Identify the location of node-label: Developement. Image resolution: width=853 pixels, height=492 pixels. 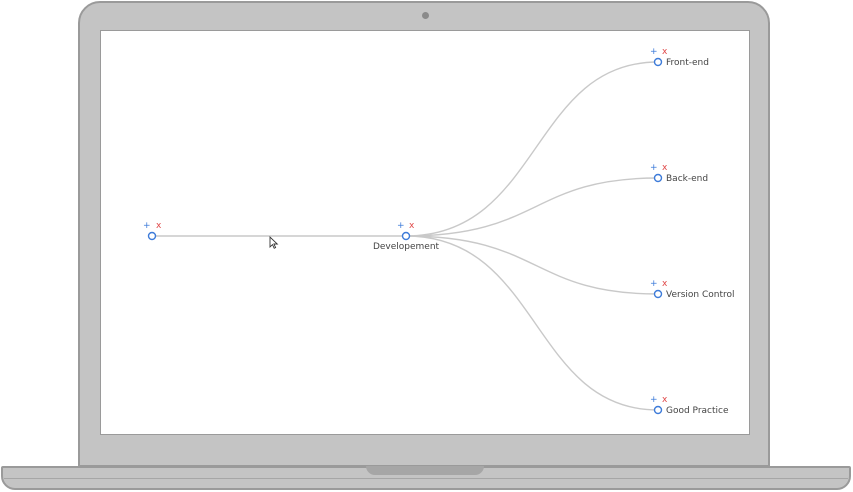
(406, 247).